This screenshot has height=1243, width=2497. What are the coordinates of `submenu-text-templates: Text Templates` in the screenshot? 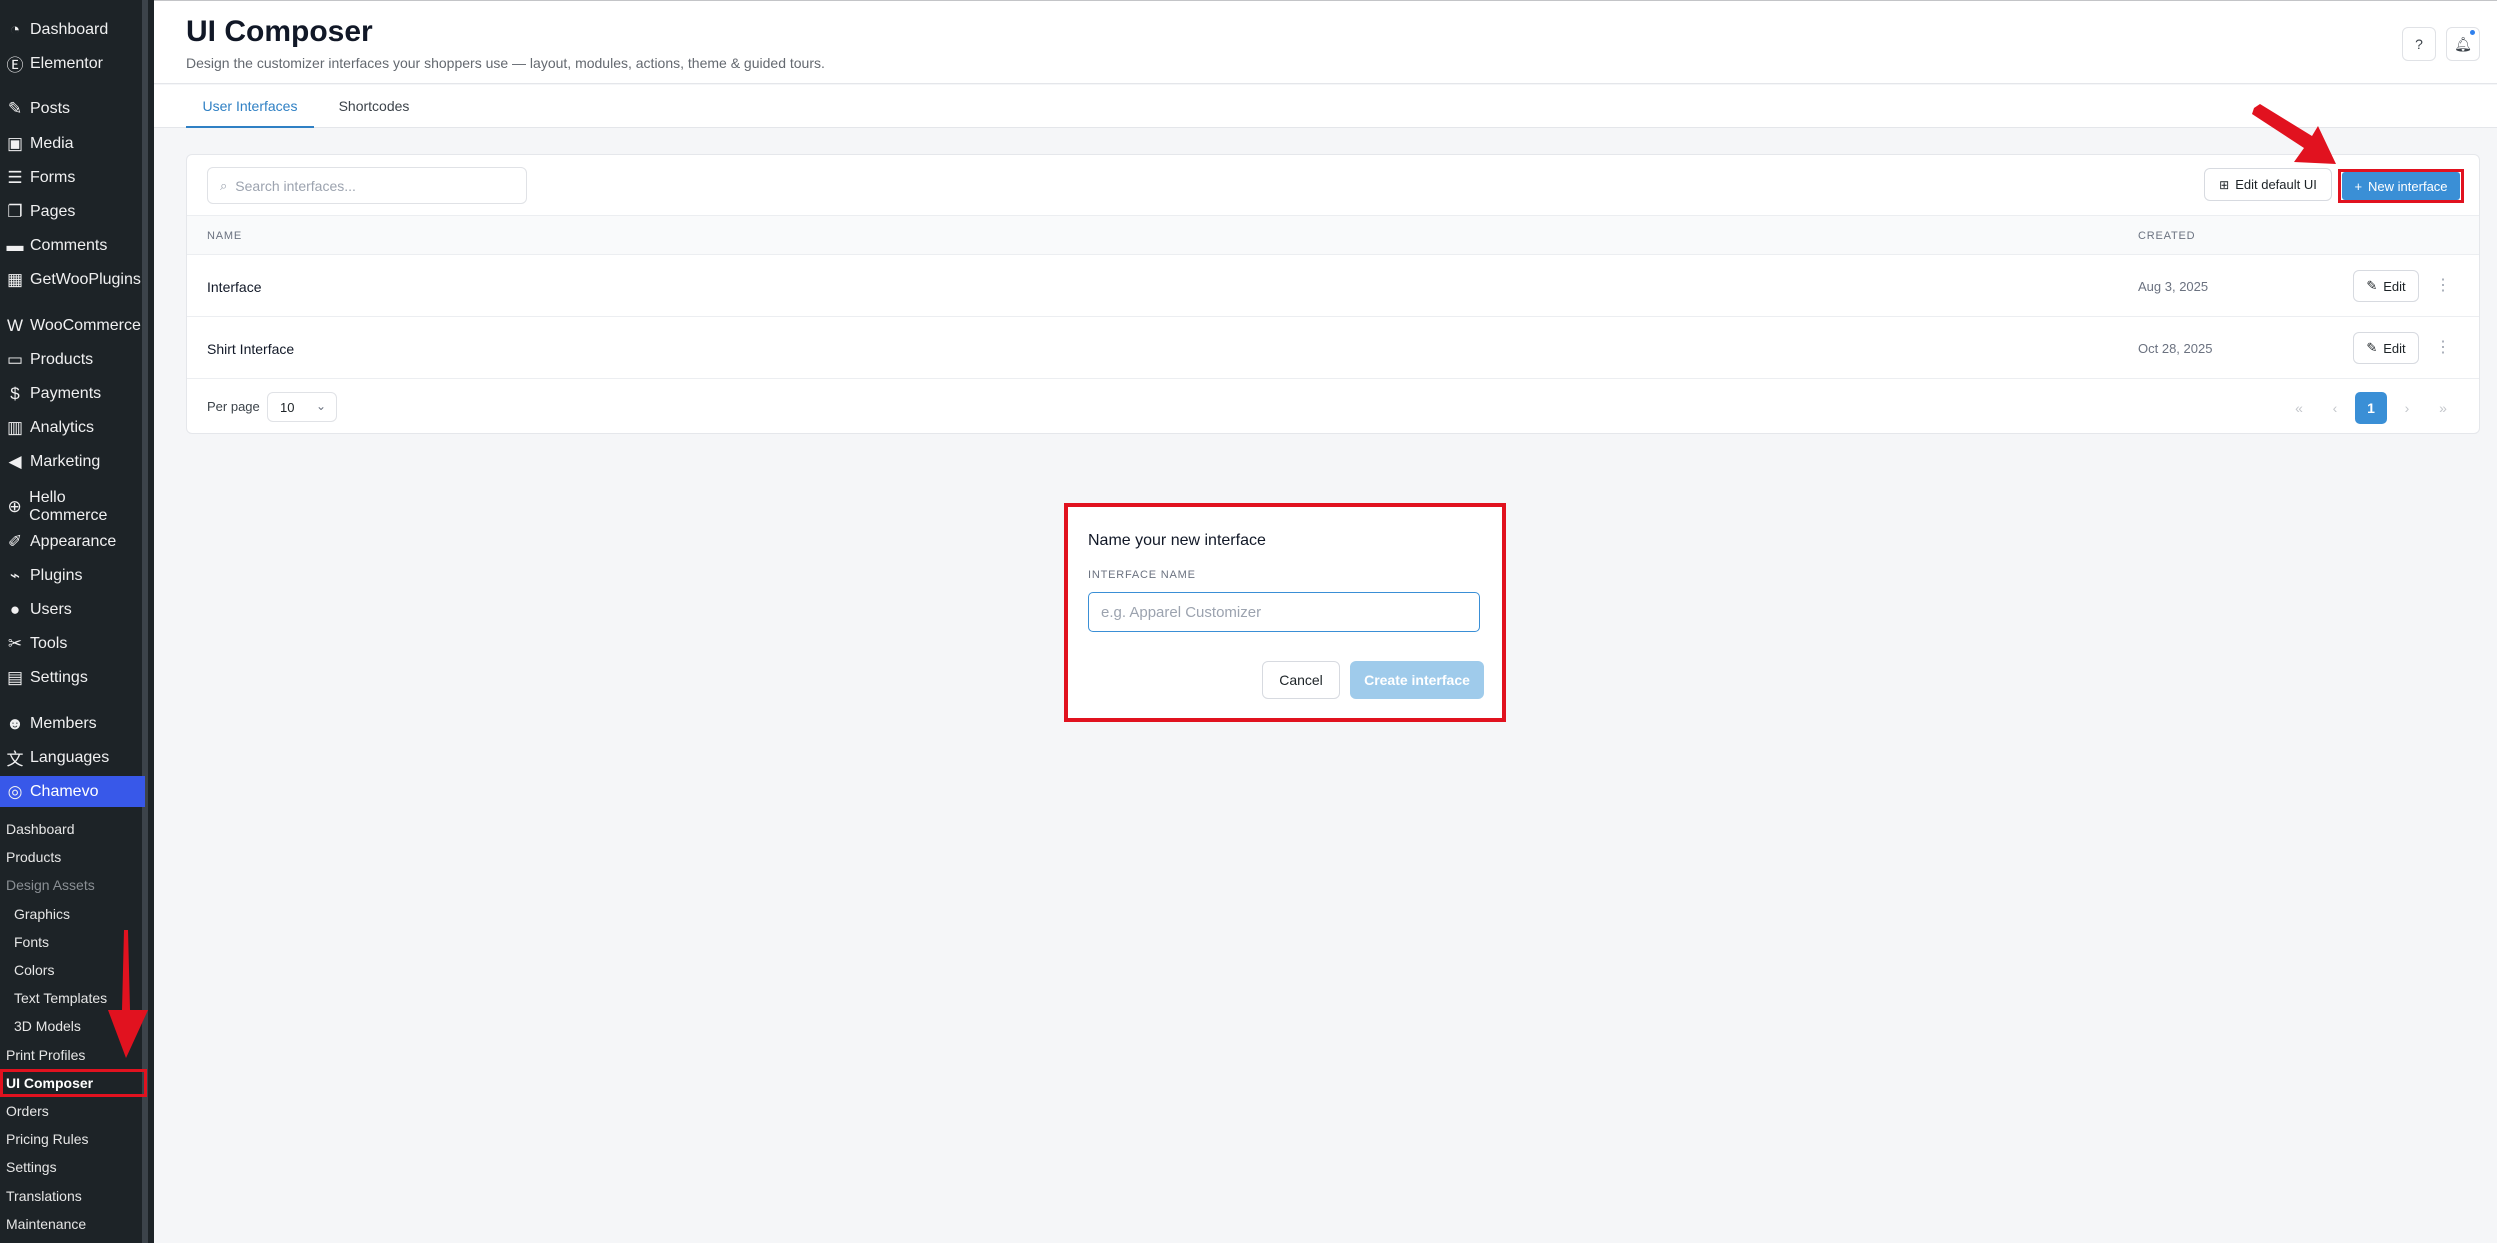 It's located at (60, 998).